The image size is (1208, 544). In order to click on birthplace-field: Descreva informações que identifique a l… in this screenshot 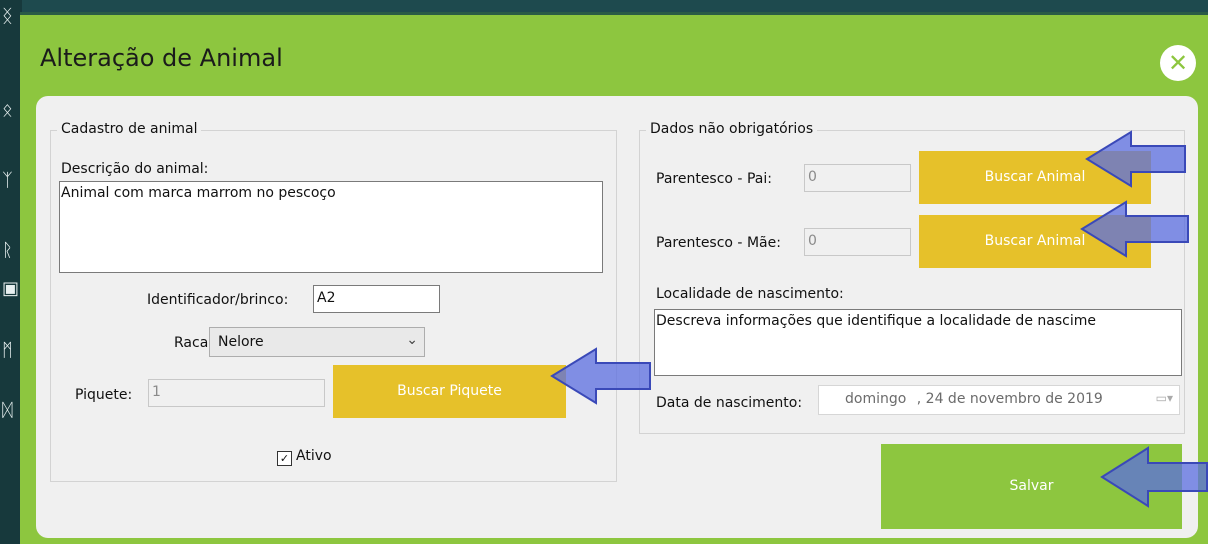, I will do `click(918, 342)`.